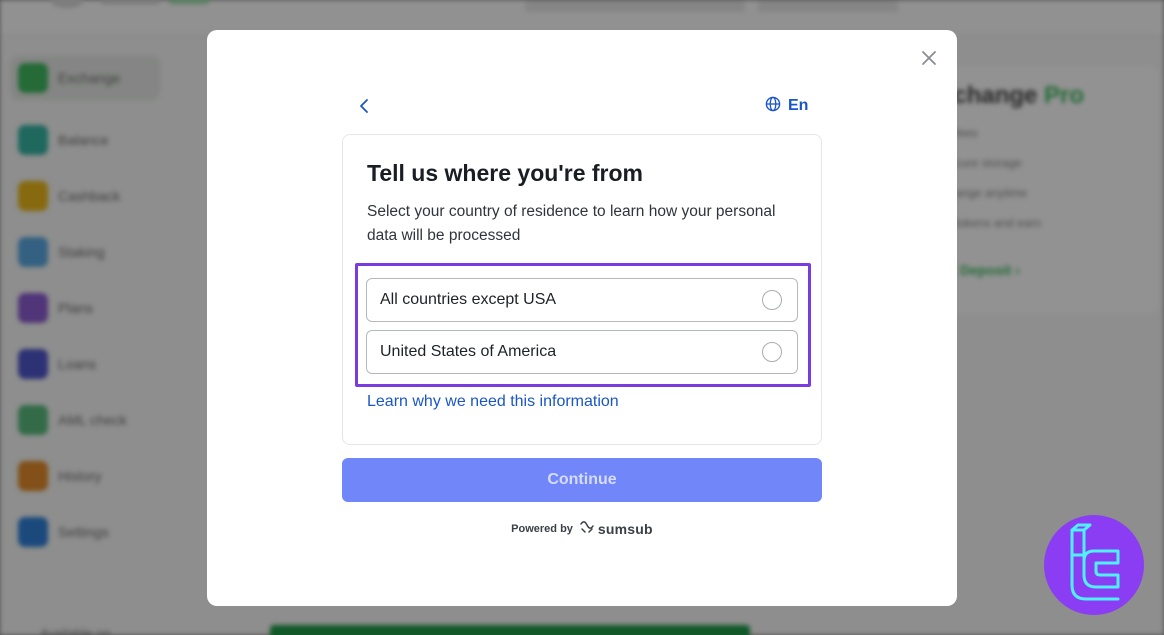 This screenshot has height=635, width=1164. What do you see at coordinates (582, 352) in the screenshot?
I see `option-united-states: United States of America` at bounding box center [582, 352].